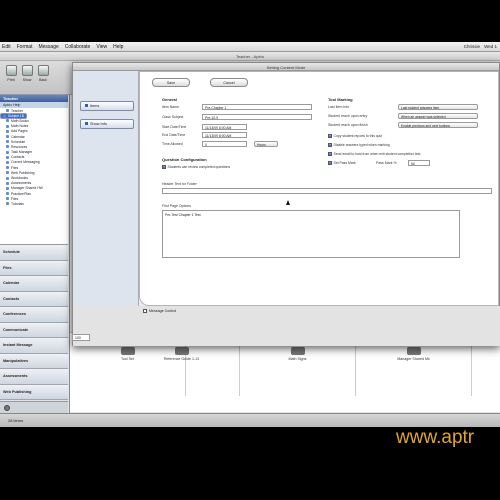 This screenshot has width=500, height=500. Describe the element at coordinates (34, 392) in the screenshot. I see `sidebar-section: Web Publishing` at that location.